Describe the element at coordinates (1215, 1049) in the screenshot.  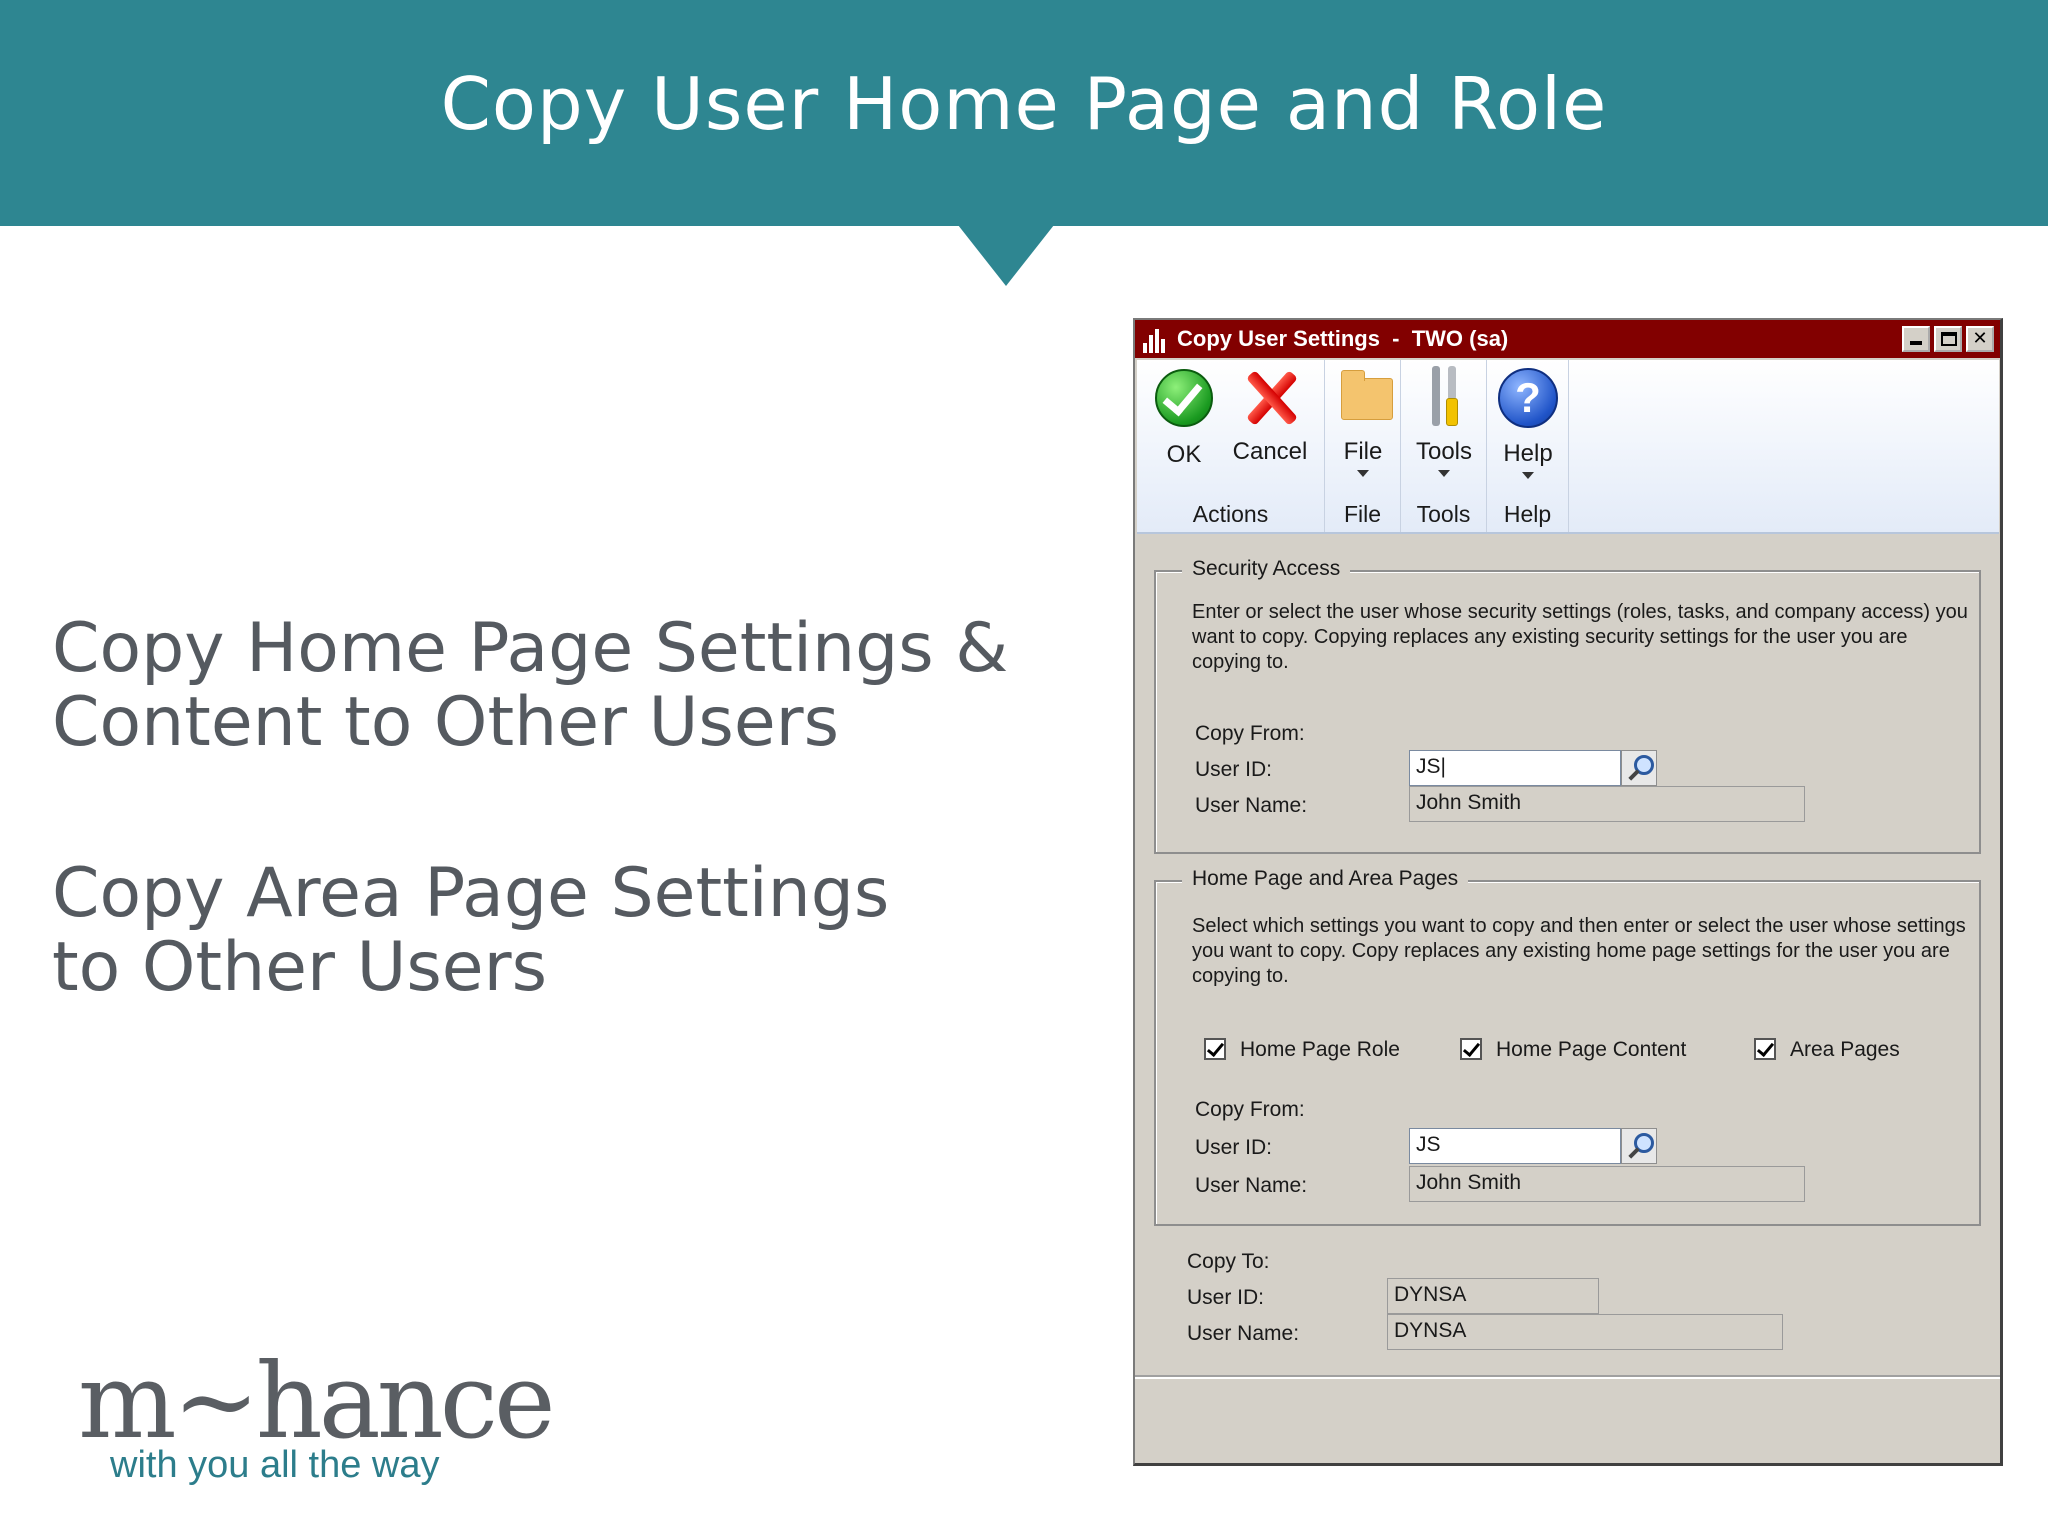
I see `home-page-role-checkbox` at that location.